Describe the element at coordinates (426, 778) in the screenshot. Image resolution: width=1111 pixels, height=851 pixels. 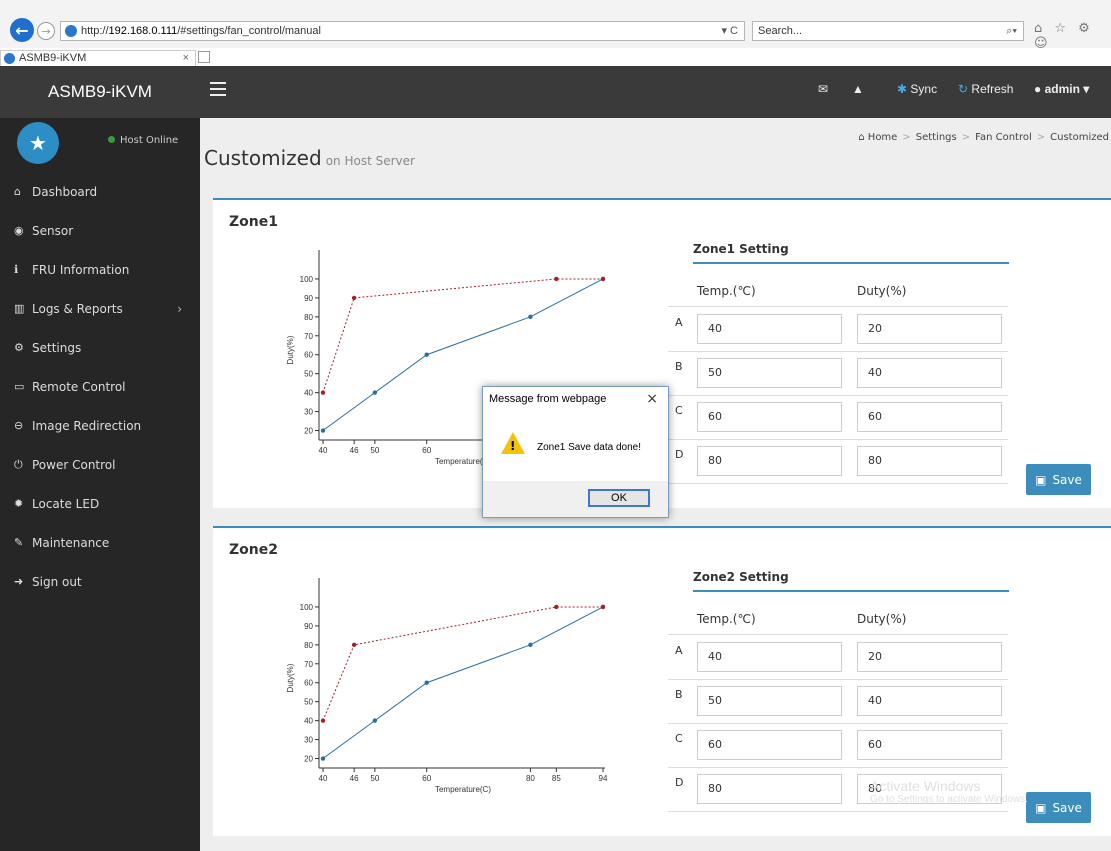
I see `x-tick-label: 60` at that location.